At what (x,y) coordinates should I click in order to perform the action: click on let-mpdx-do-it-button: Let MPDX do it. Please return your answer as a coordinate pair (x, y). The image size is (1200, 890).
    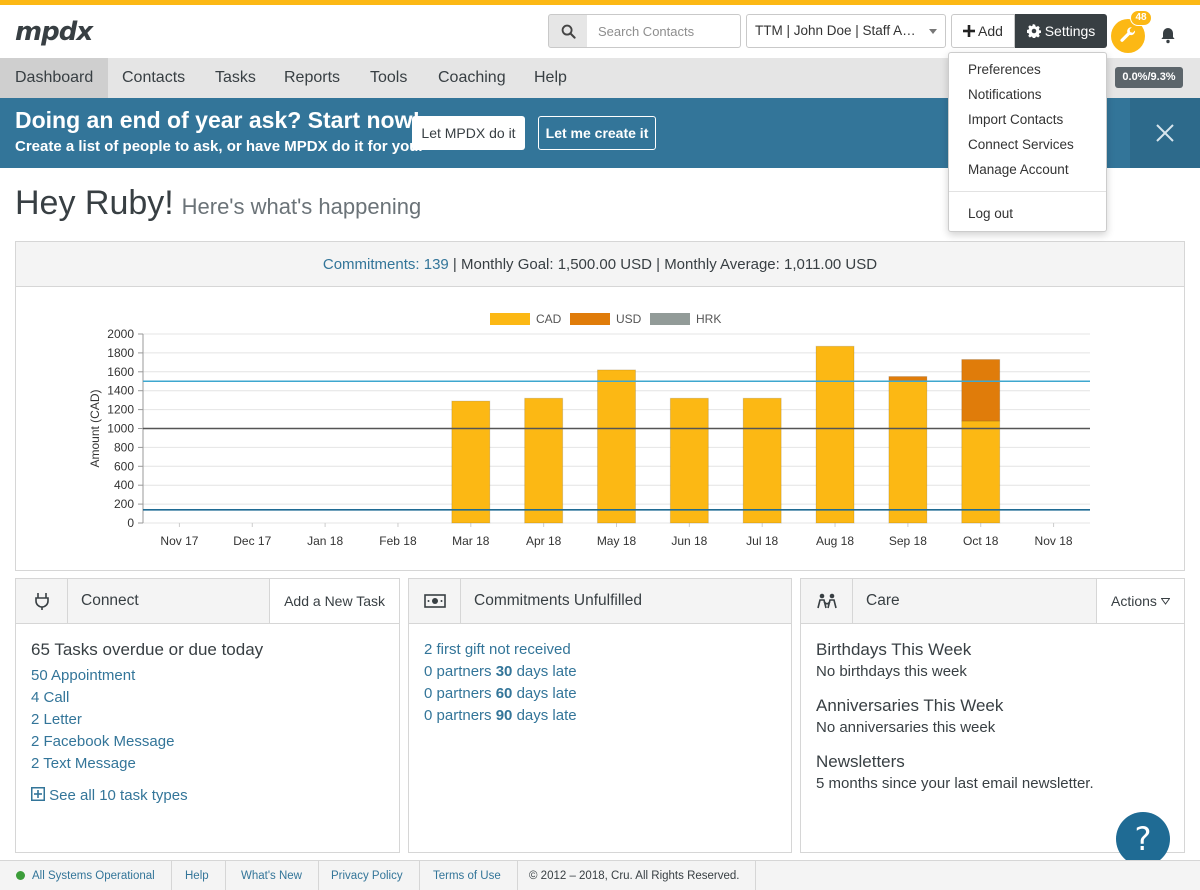
    Looking at the image, I should click on (468, 133).